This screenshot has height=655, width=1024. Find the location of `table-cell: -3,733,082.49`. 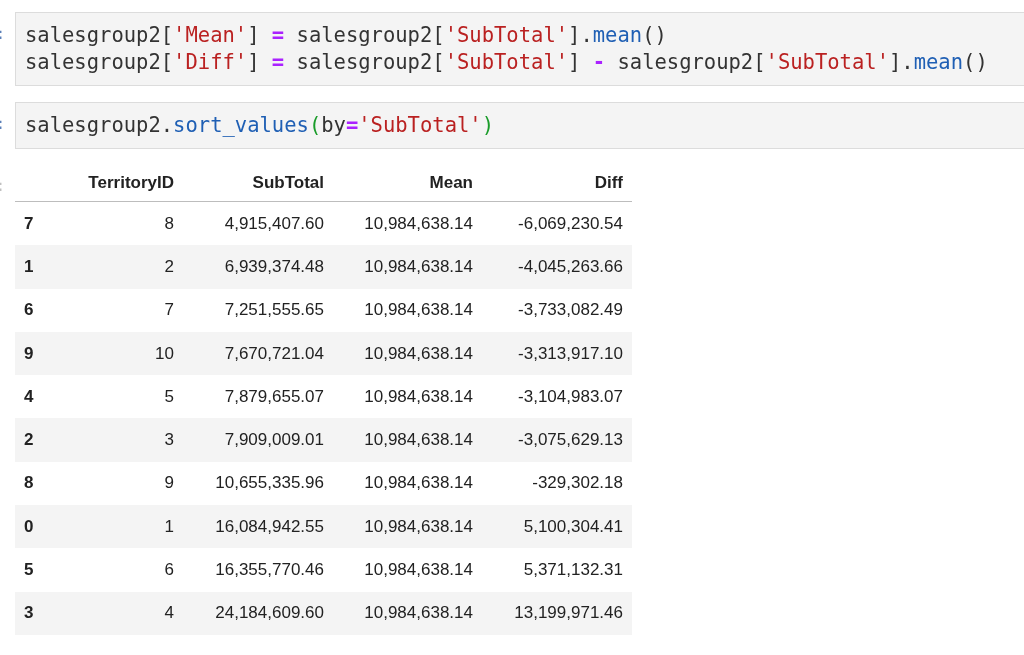

table-cell: -3,733,082.49 is located at coordinates (557, 310).